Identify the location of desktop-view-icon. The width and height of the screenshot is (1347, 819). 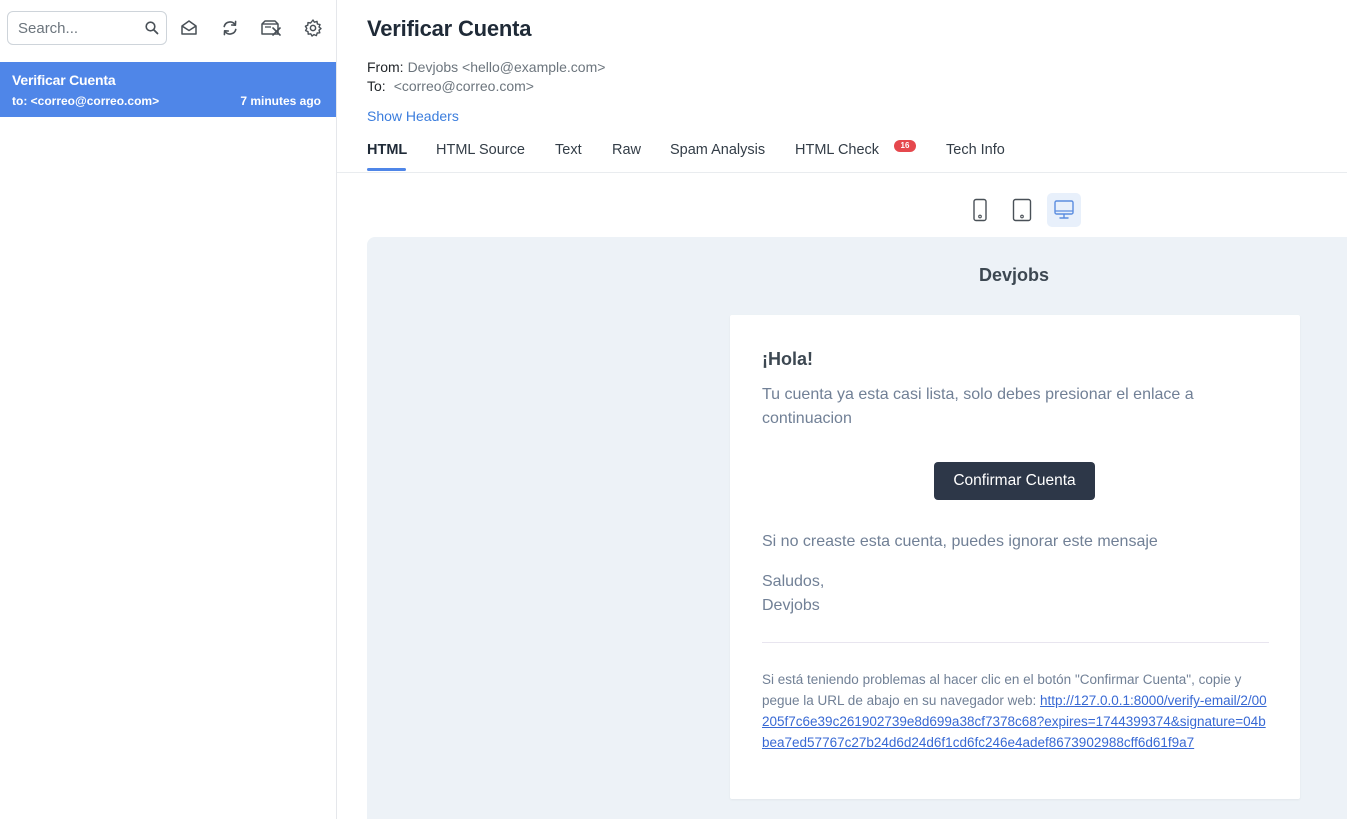
(1064, 210).